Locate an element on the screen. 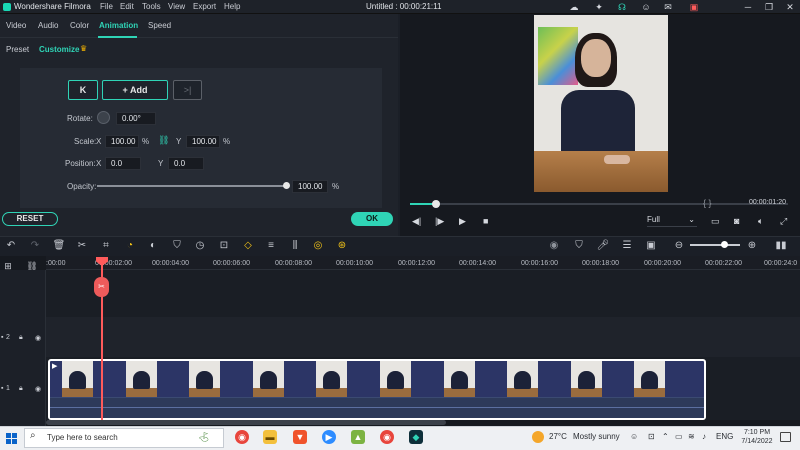 The height and width of the screenshot is (450, 800). keyframe-icon: ◇ is located at coordinates (248, 246).